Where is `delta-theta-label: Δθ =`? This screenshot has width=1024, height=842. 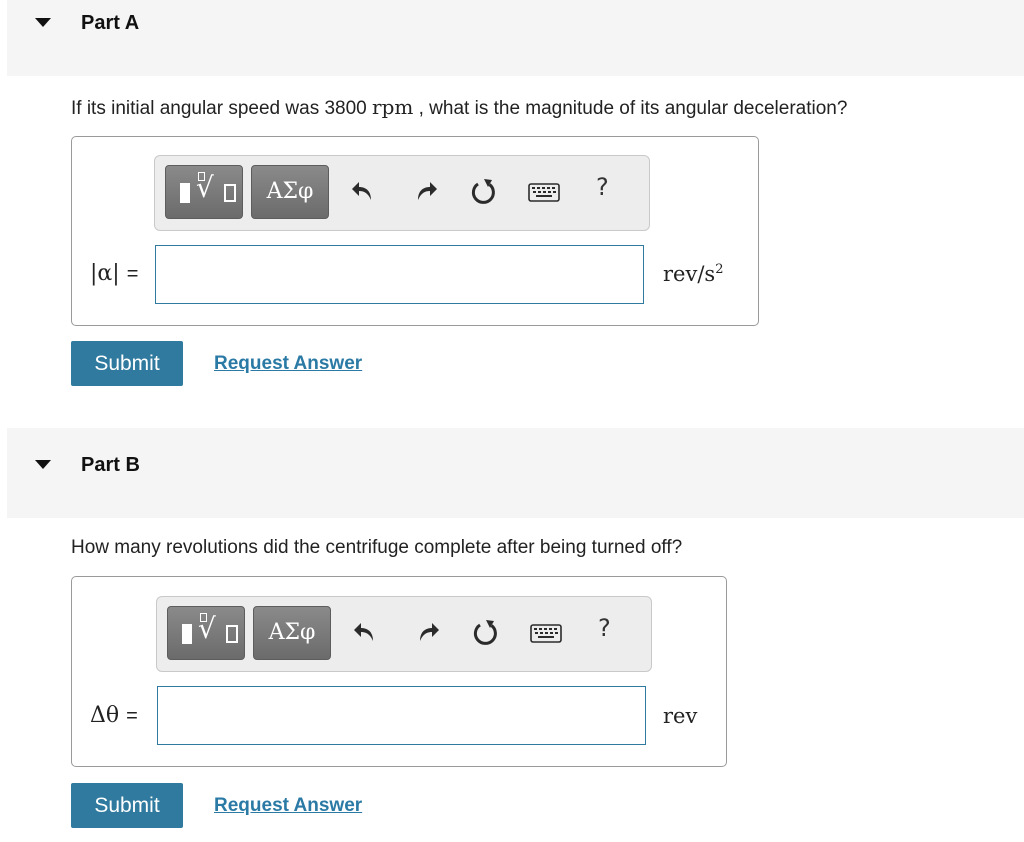 delta-theta-label: Δθ = is located at coordinates (114, 715).